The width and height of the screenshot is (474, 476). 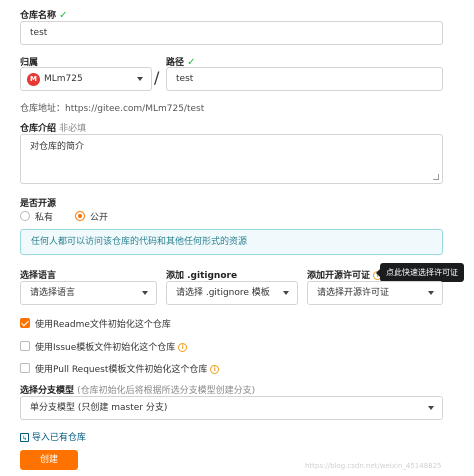 What do you see at coordinates (231, 159) in the screenshot?
I see `description-textarea: 对仓库的简介` at bounding box center [231, 159].